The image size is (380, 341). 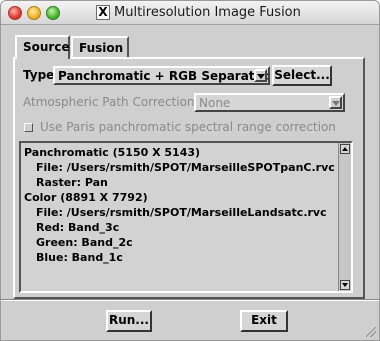 I want to click on type-label: Type, so click(x=39, y=75).